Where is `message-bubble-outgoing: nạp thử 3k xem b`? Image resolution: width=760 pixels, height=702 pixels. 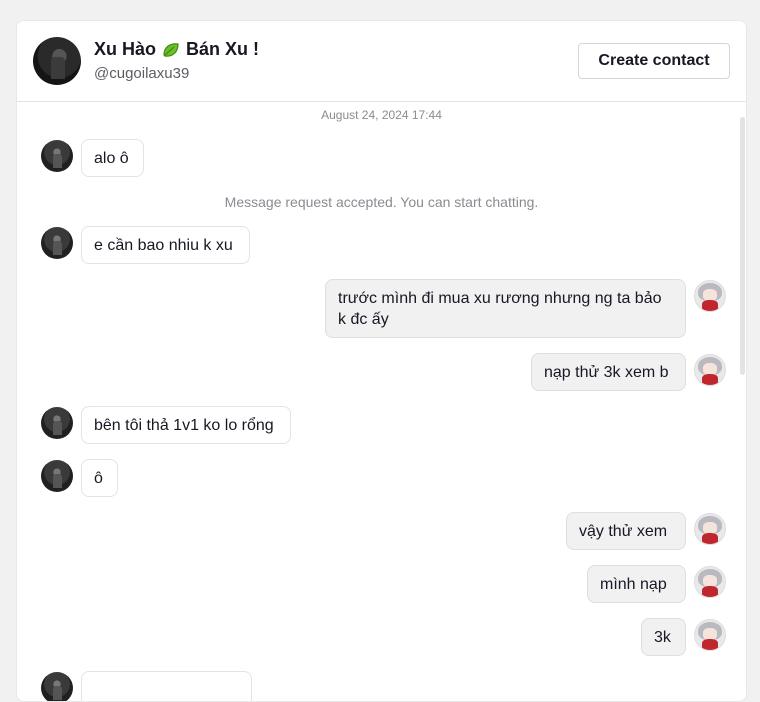
message-bubble-outgoing: nạp thử 3k xem b is located at coordinates (608, 372).